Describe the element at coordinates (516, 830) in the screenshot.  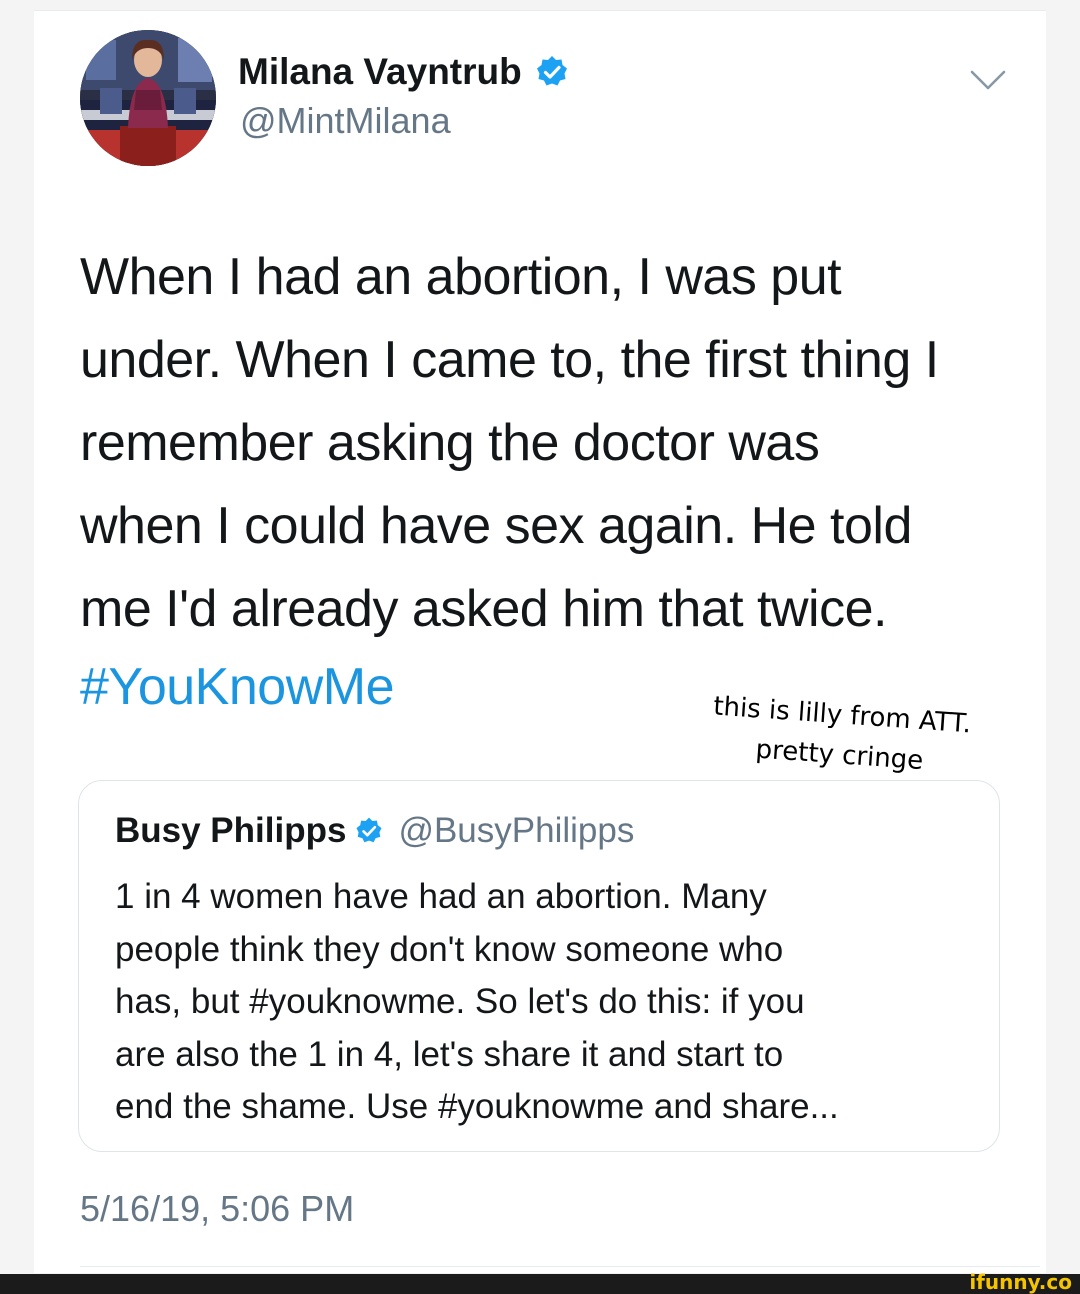
I see `quoted-author-handle: @BusyPhilipps` at that location.